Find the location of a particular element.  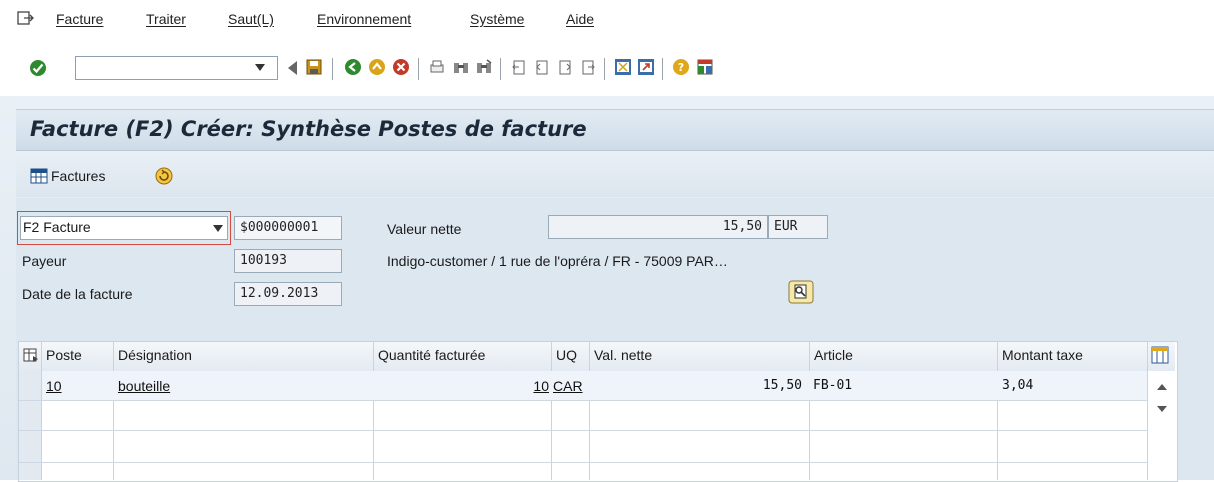

row-uq: CAR is located at coordinates (568, 386).